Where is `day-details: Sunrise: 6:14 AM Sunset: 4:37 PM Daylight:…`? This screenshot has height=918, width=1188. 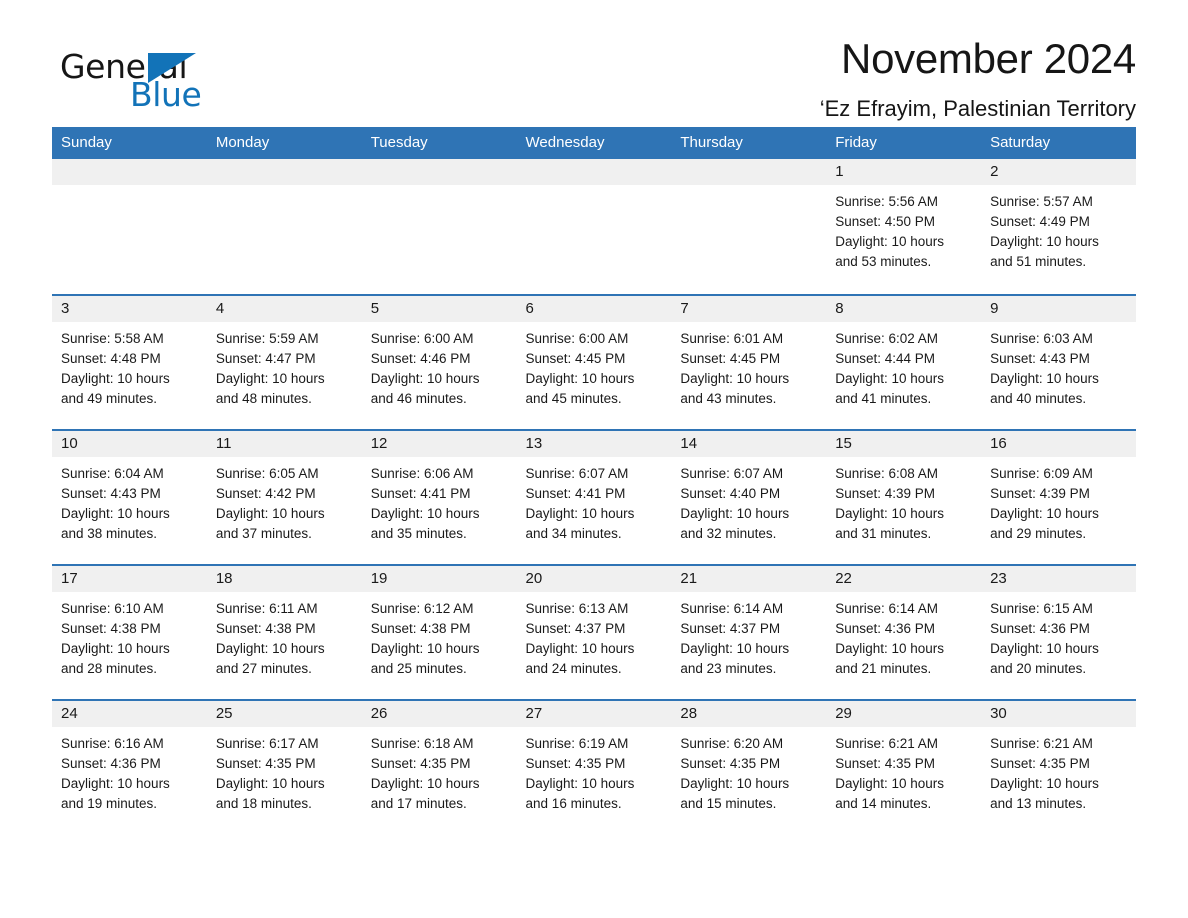 day-details: Sunrise: 6:14 AM Sunset: 4:37 PM Daylight:… is located at coordinates (748, 635).